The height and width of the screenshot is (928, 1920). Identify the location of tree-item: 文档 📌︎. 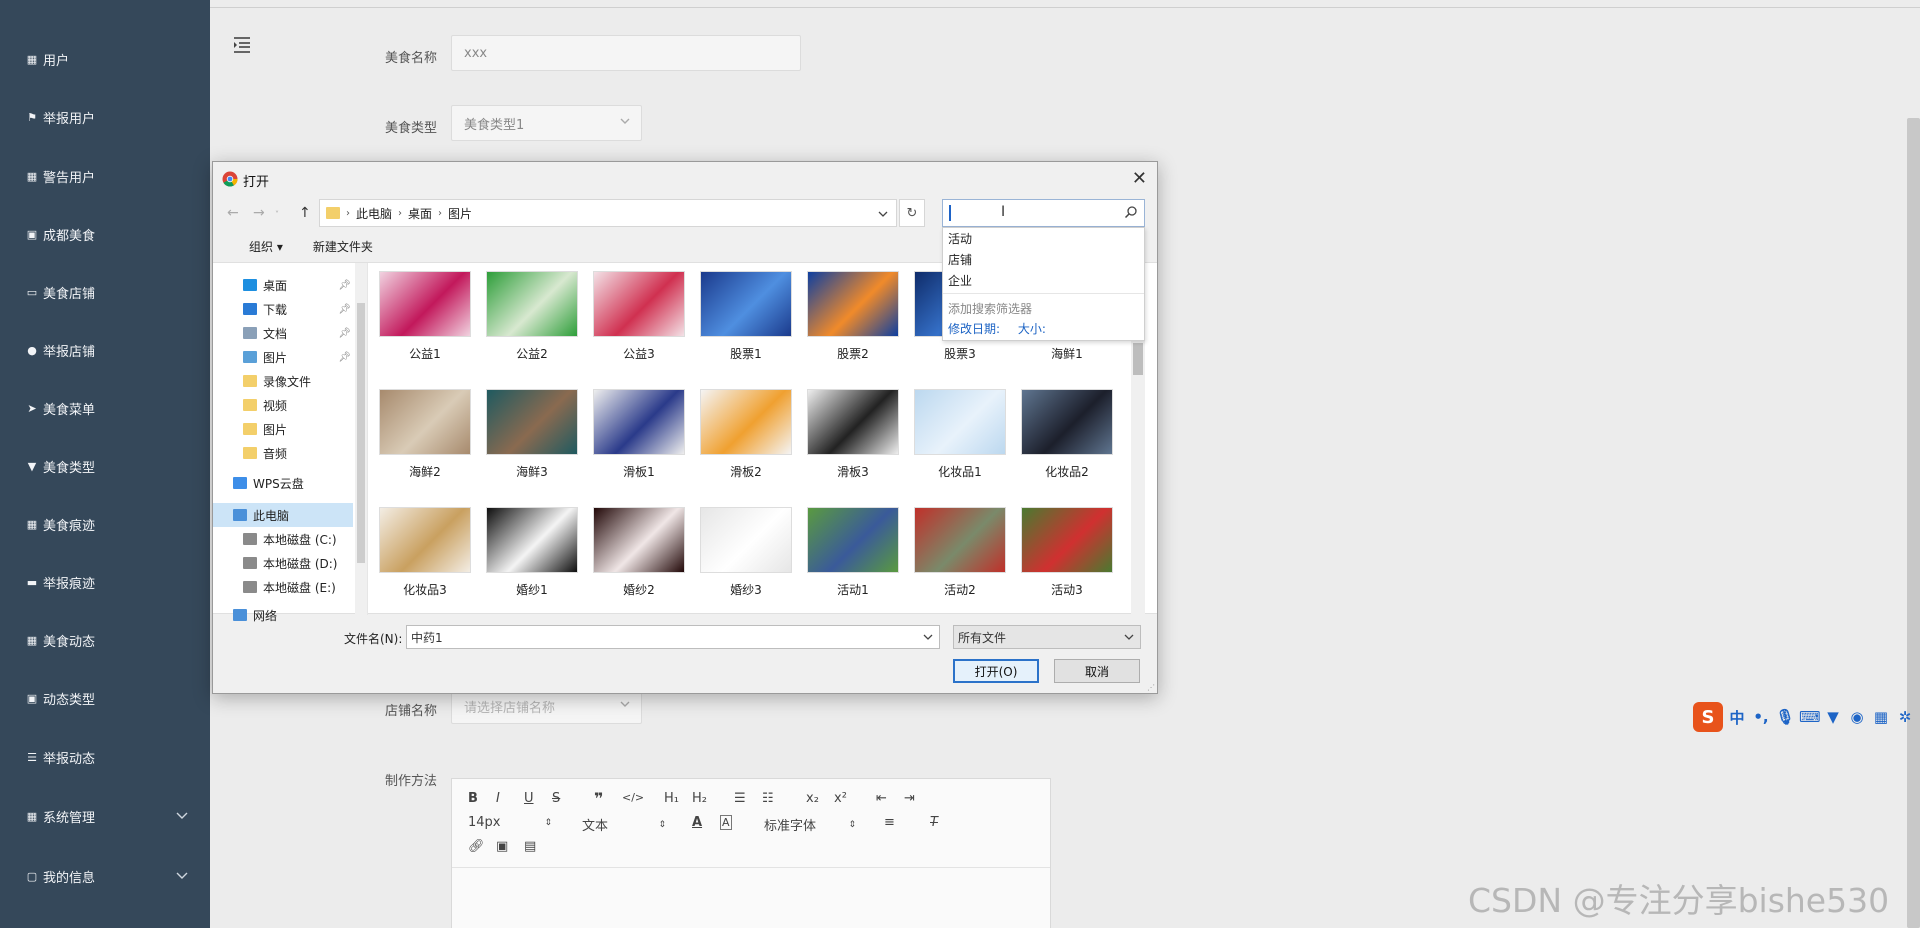
(283, 333).